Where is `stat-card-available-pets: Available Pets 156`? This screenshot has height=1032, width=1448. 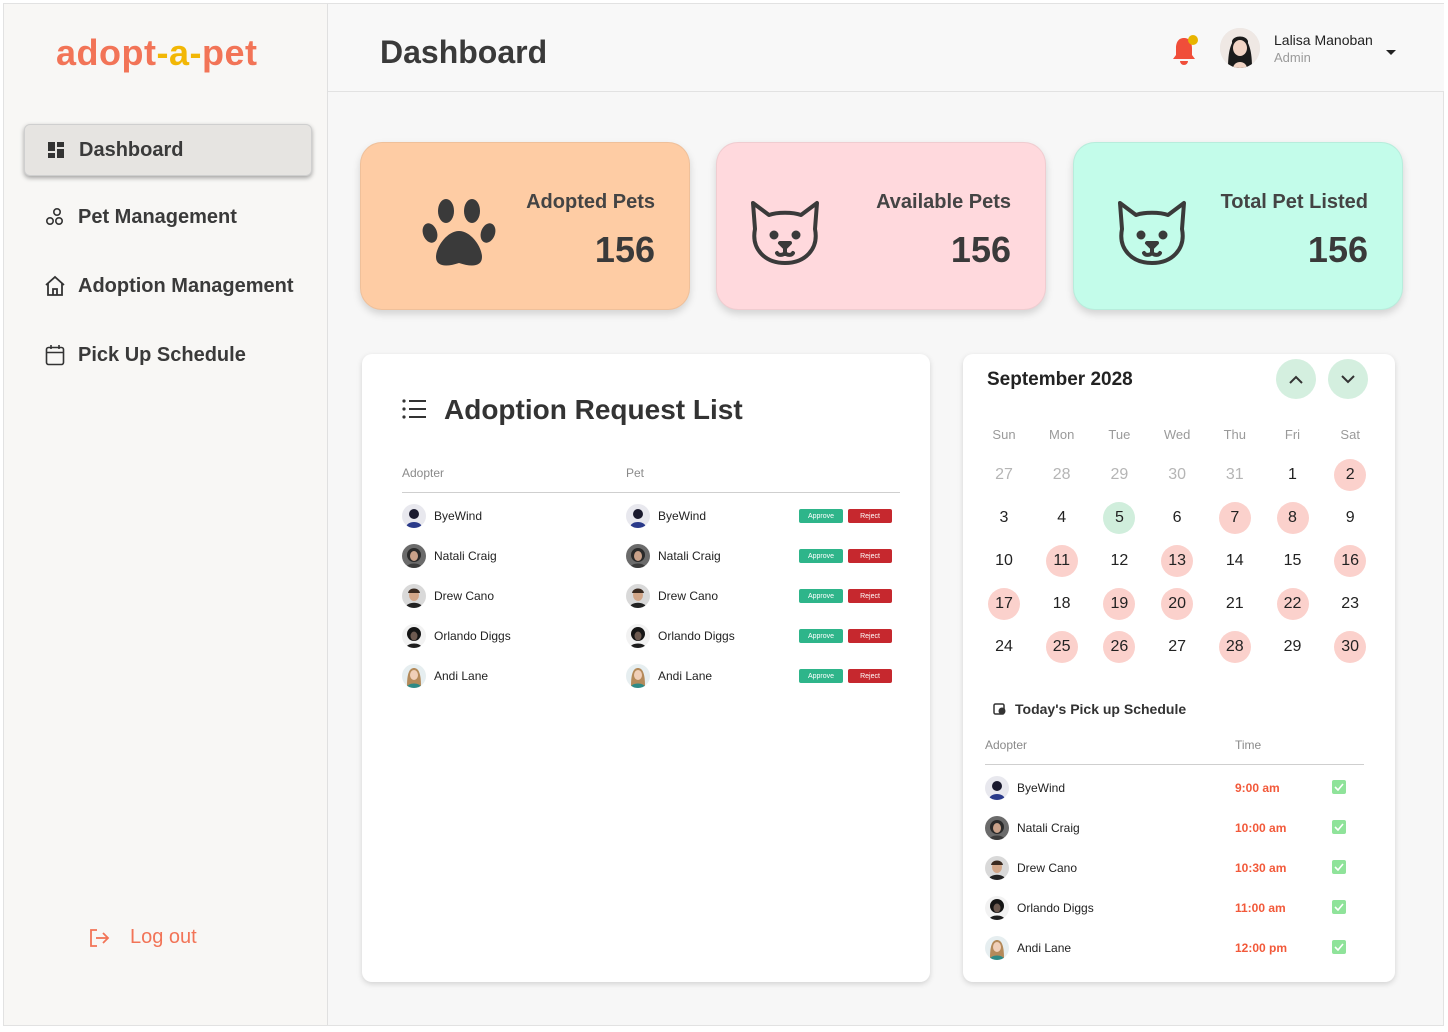
stat-card-available-pets: Available Pets 156 is located at coordinates (881, 226).